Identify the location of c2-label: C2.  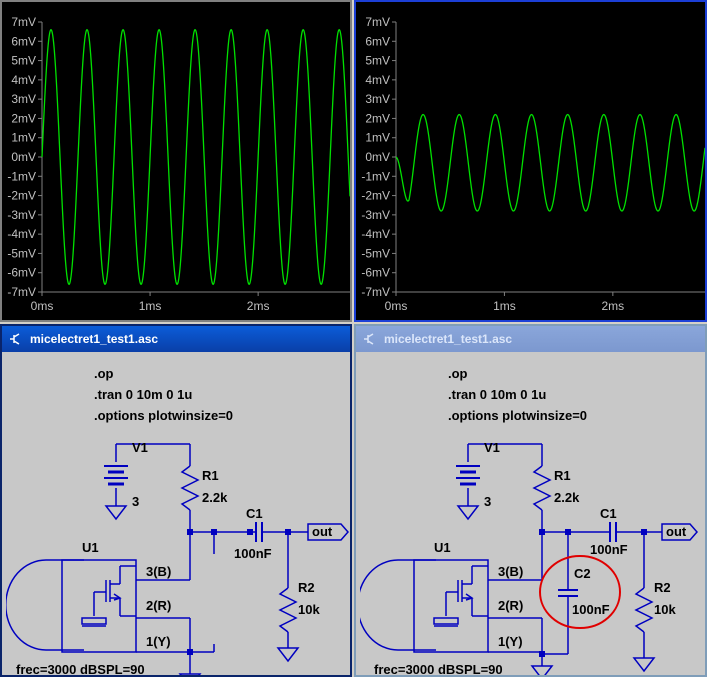
(582, 573).